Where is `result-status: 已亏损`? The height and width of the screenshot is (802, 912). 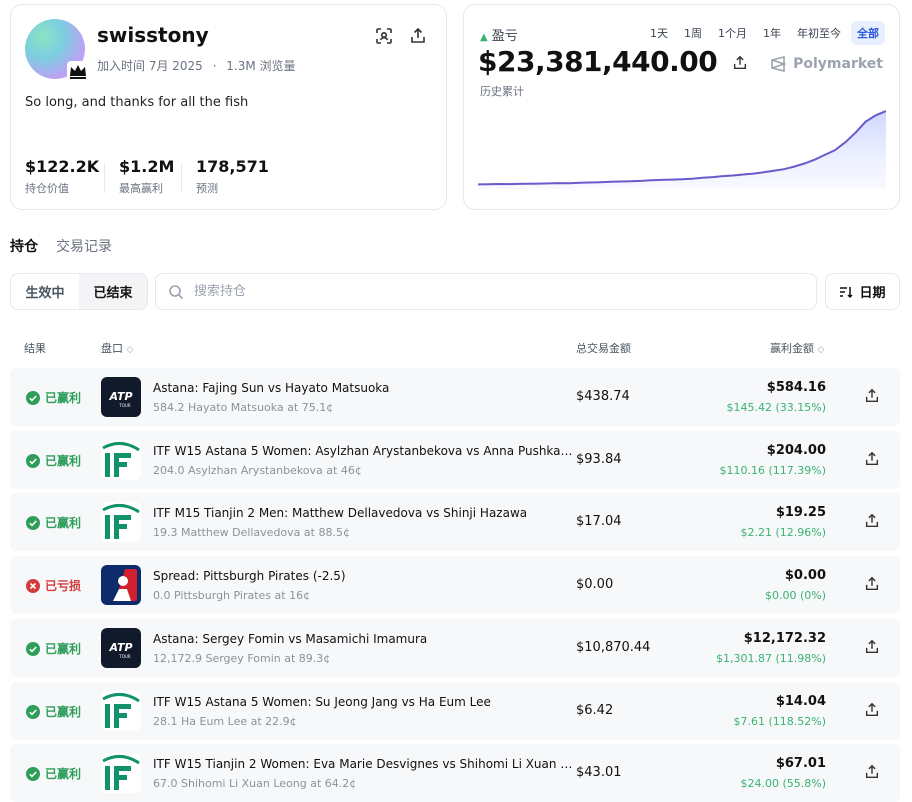
result-status: 已亏损 is located at coordinates (53, 585).